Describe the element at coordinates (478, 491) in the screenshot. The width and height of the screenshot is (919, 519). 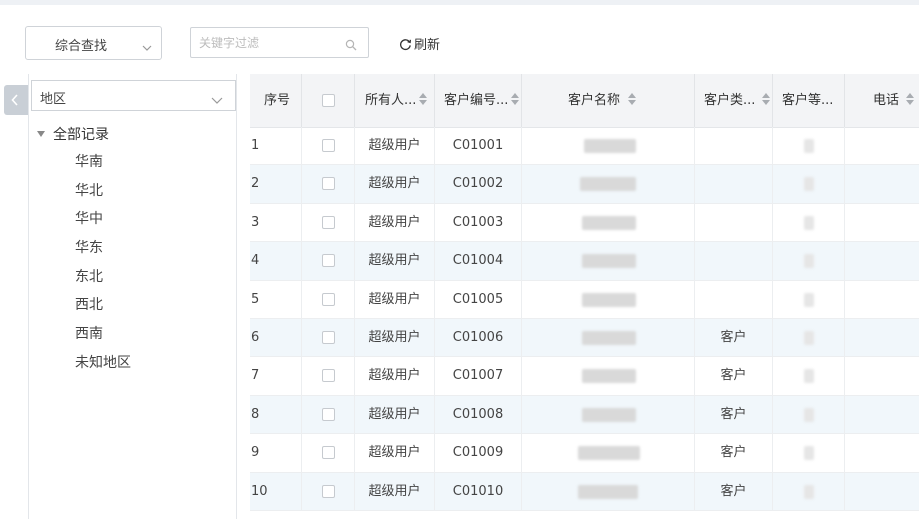
I see `row-customer-code: C01010` at that location.